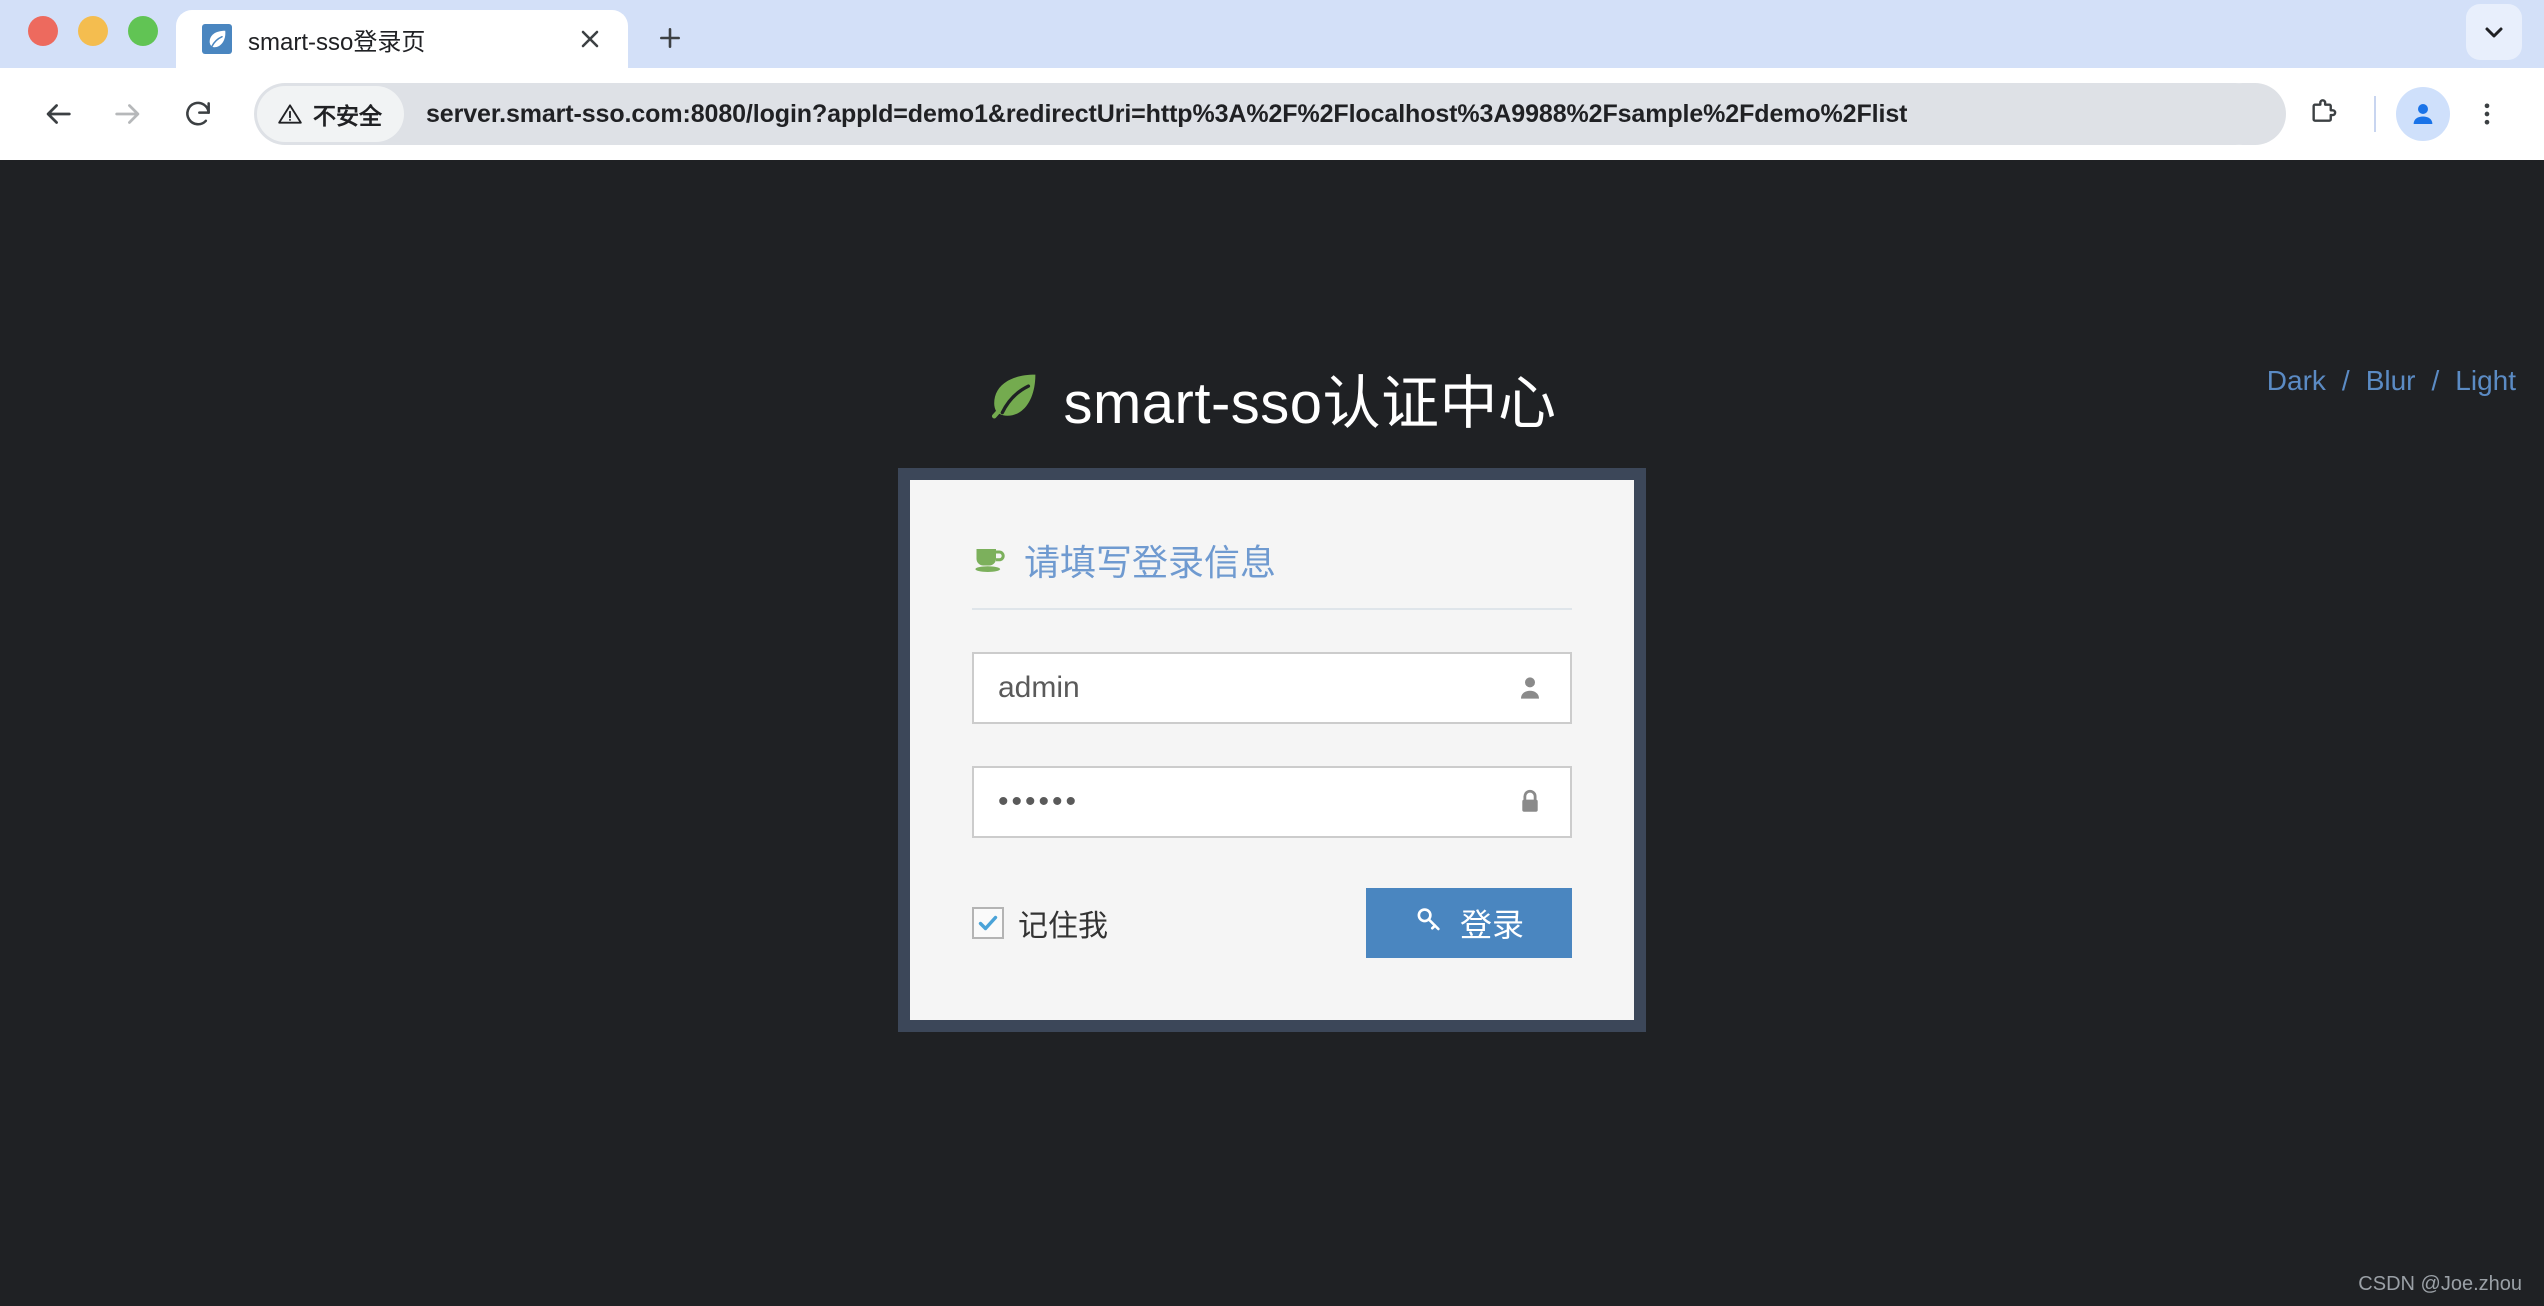 The height and width of the screenshot is (1306, 2544). I want to click on browser-tab: smart-sso登录页, so click(402, 39).